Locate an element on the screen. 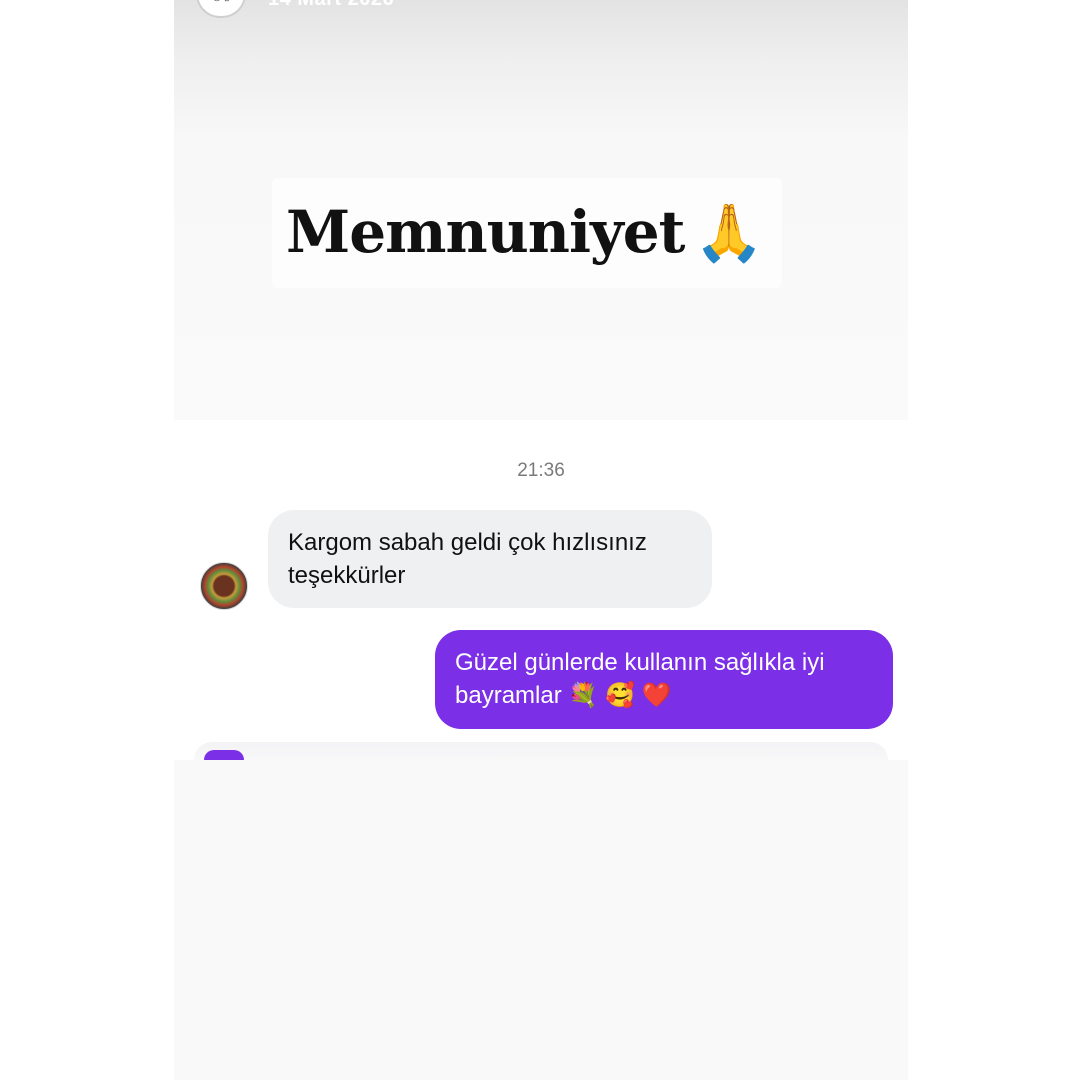 This screenshot has width=1080, height=1080. title-sticker: Memnuniyet 🙏 is located at coordinates (527, 233).